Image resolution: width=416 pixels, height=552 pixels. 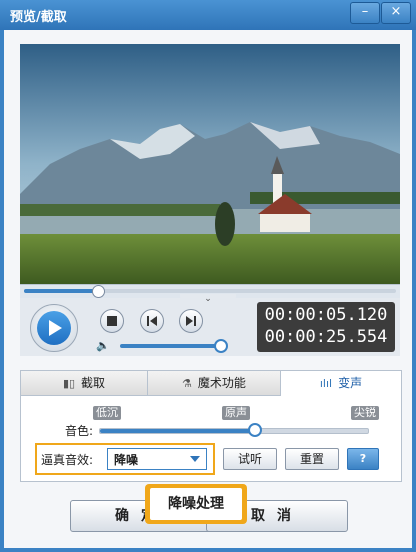 What do you see at coordinates (195, 459) in the screenshot?
I see `chevron-down-icon` at bounding box center [195, 459].